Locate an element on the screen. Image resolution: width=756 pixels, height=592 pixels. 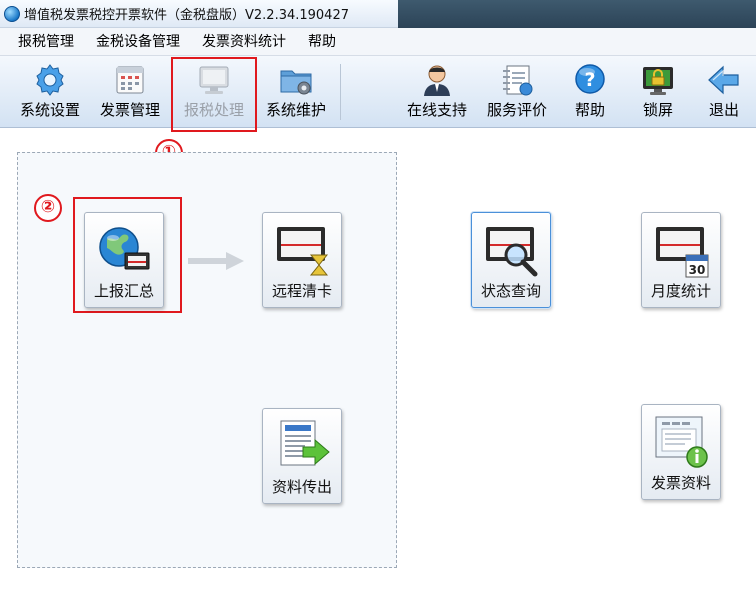
status-query-label: 状态查询 is located at coordinates (510, 291).